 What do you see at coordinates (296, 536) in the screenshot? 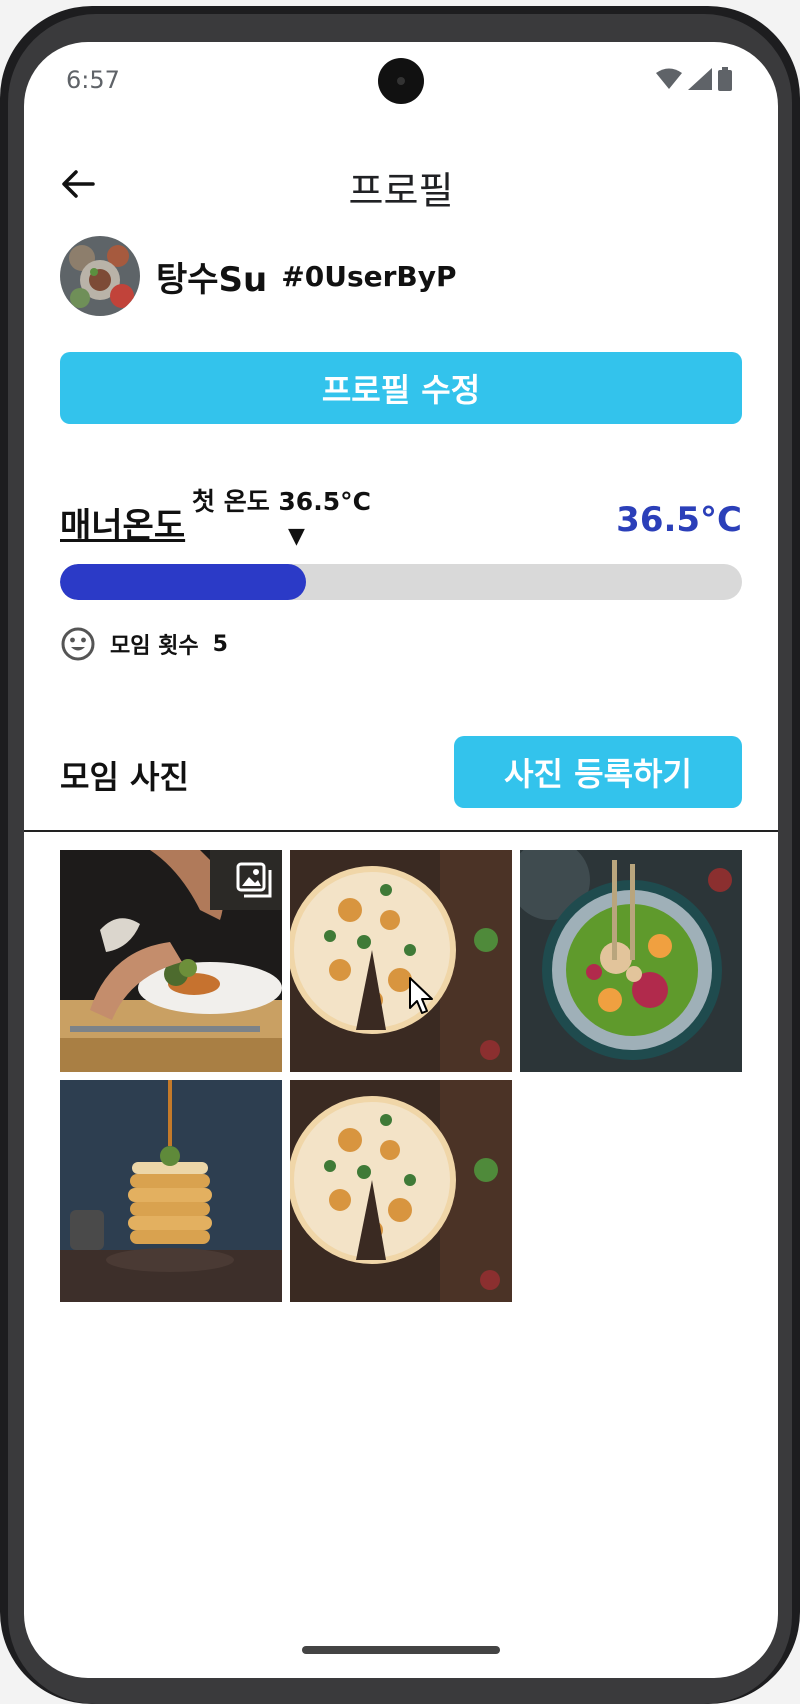
I see `first-temperature-marker: ▼` at bounding box center [296, 536].